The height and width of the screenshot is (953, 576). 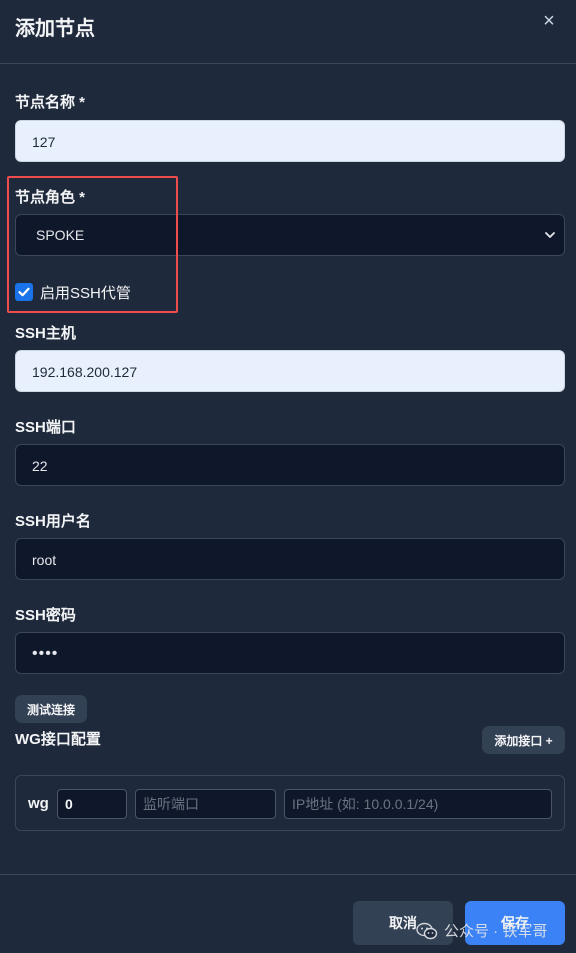 I want to click on ssh-enable-row: 启用SSH代管, so click(x=73, y=292).